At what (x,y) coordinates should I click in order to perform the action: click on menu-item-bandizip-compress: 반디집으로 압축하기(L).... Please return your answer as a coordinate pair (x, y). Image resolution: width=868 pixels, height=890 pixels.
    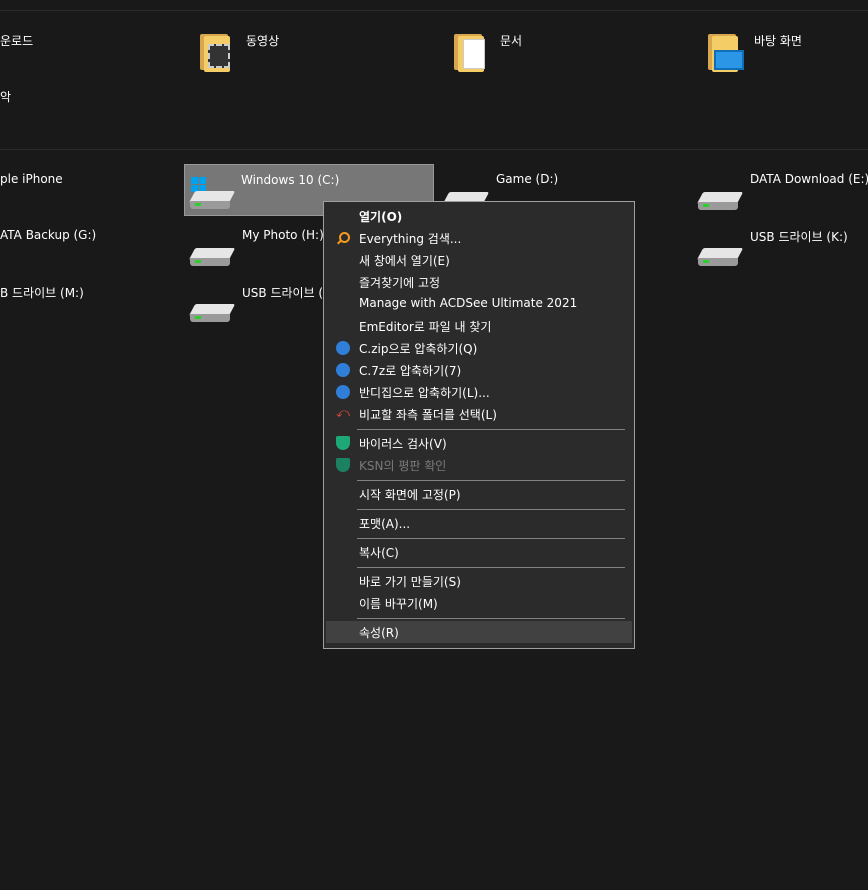
    Looking at the image, I should click on (479, 392).